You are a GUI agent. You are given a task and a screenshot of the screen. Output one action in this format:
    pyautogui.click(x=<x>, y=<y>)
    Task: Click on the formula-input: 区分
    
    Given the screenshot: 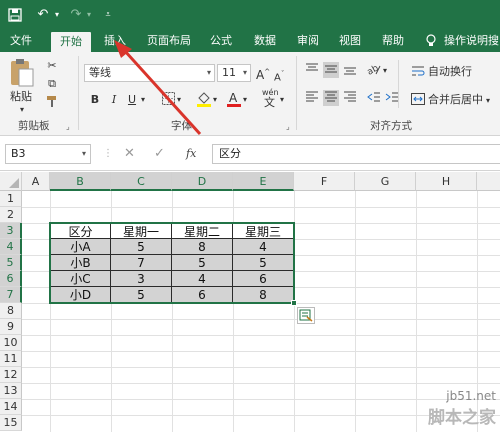 What is the action you would take?
    pyautogui.click(x=356, y=154)
    